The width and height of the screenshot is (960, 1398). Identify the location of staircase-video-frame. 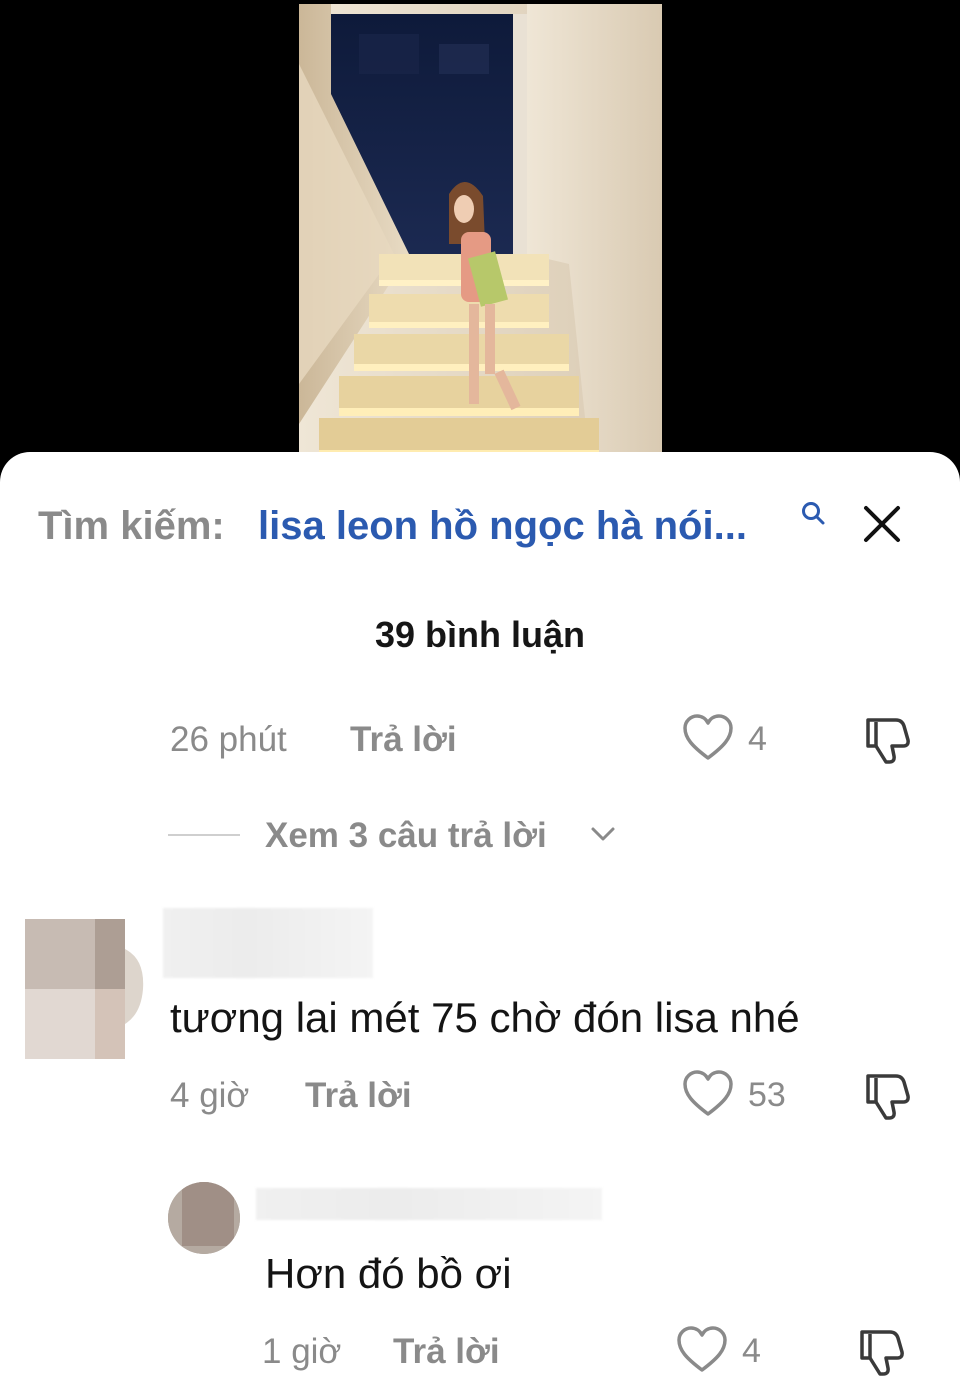
(480, 230).